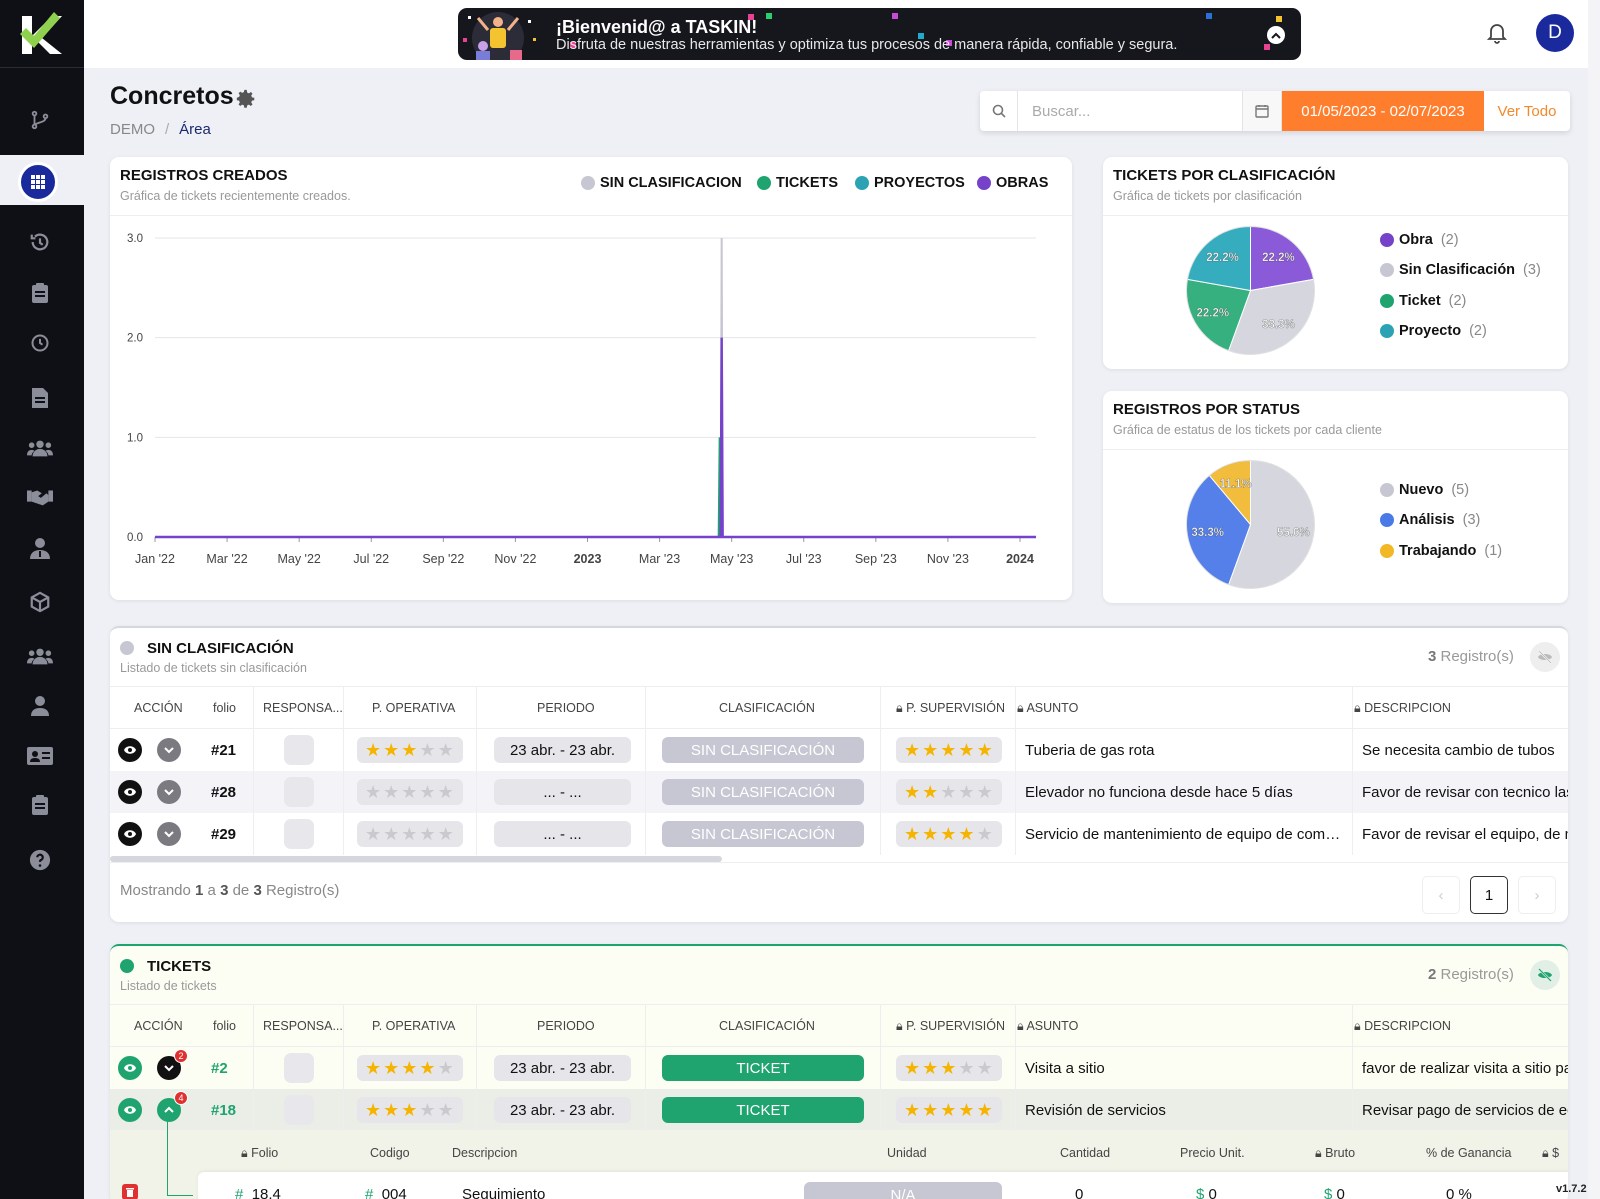 The height and width of the screenshot is (1199, 1600). I want to click on notifications-bell-icon, so click(1497, 34).